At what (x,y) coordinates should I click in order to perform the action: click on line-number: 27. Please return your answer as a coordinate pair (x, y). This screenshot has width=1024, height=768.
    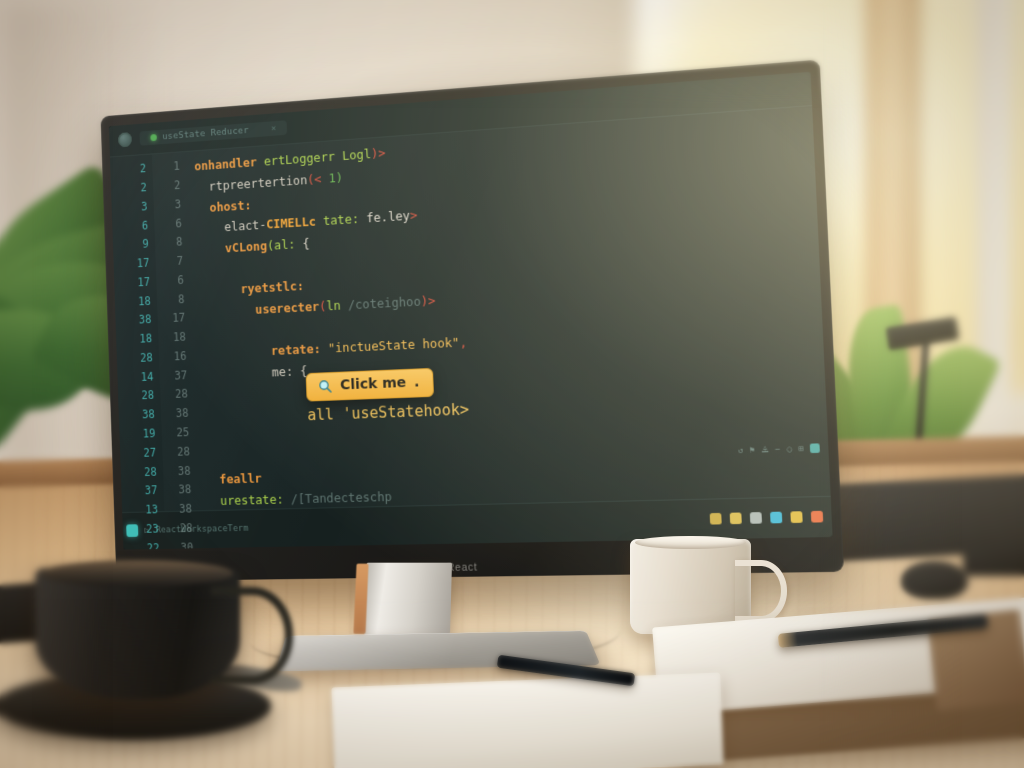
    Looking at the image, I should click on (150, 452).